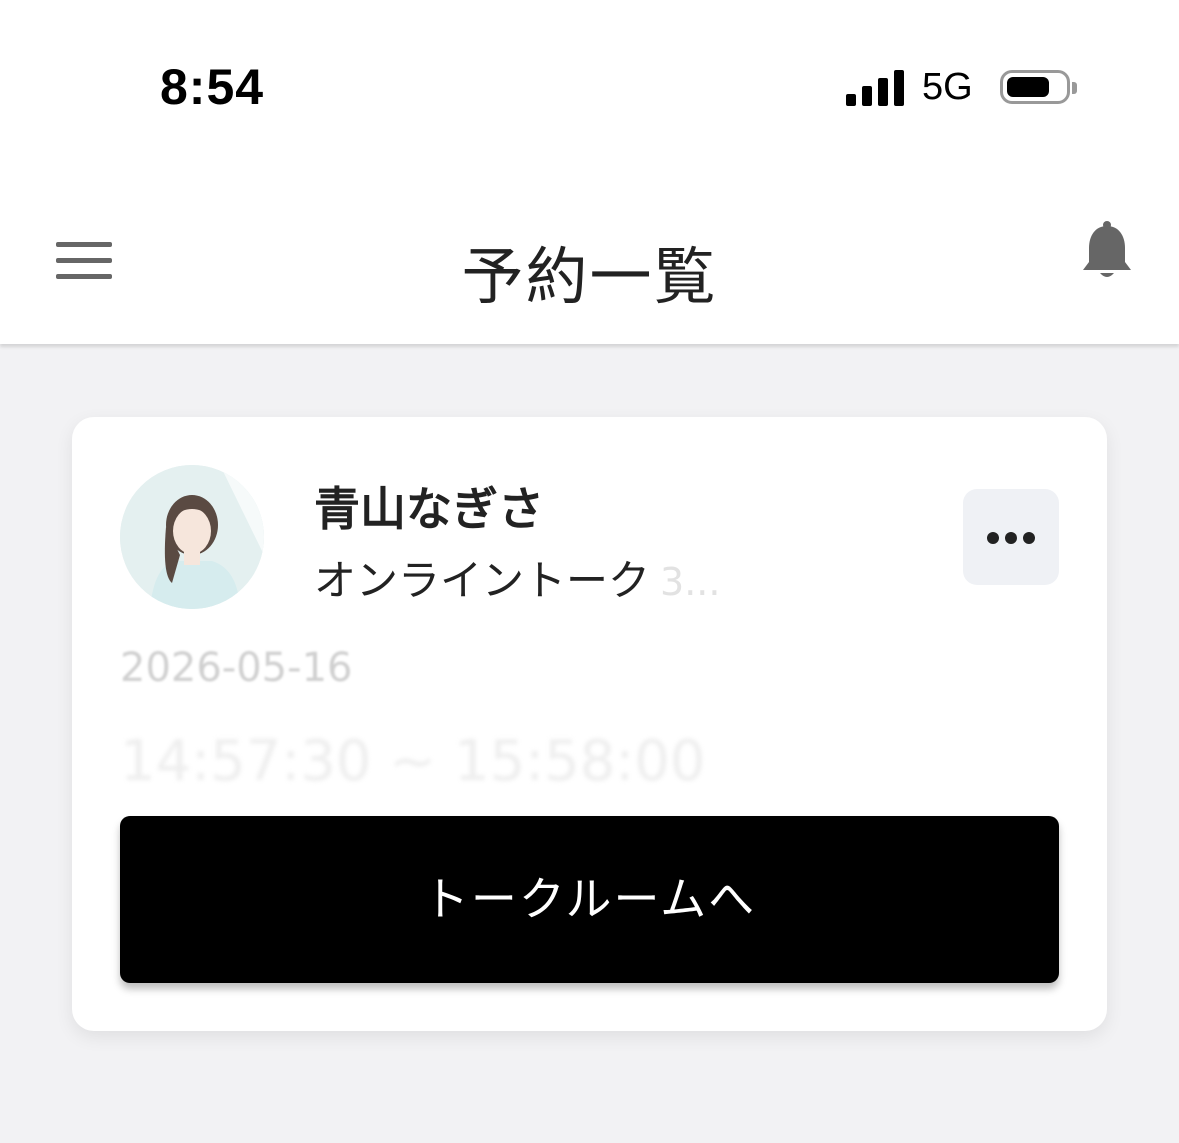 This screenshot has width=1179, height=1143. Describe the element at coordinates (429, 509) in the screenshot. I see `performer-name: 青山なぎさ` at that location.